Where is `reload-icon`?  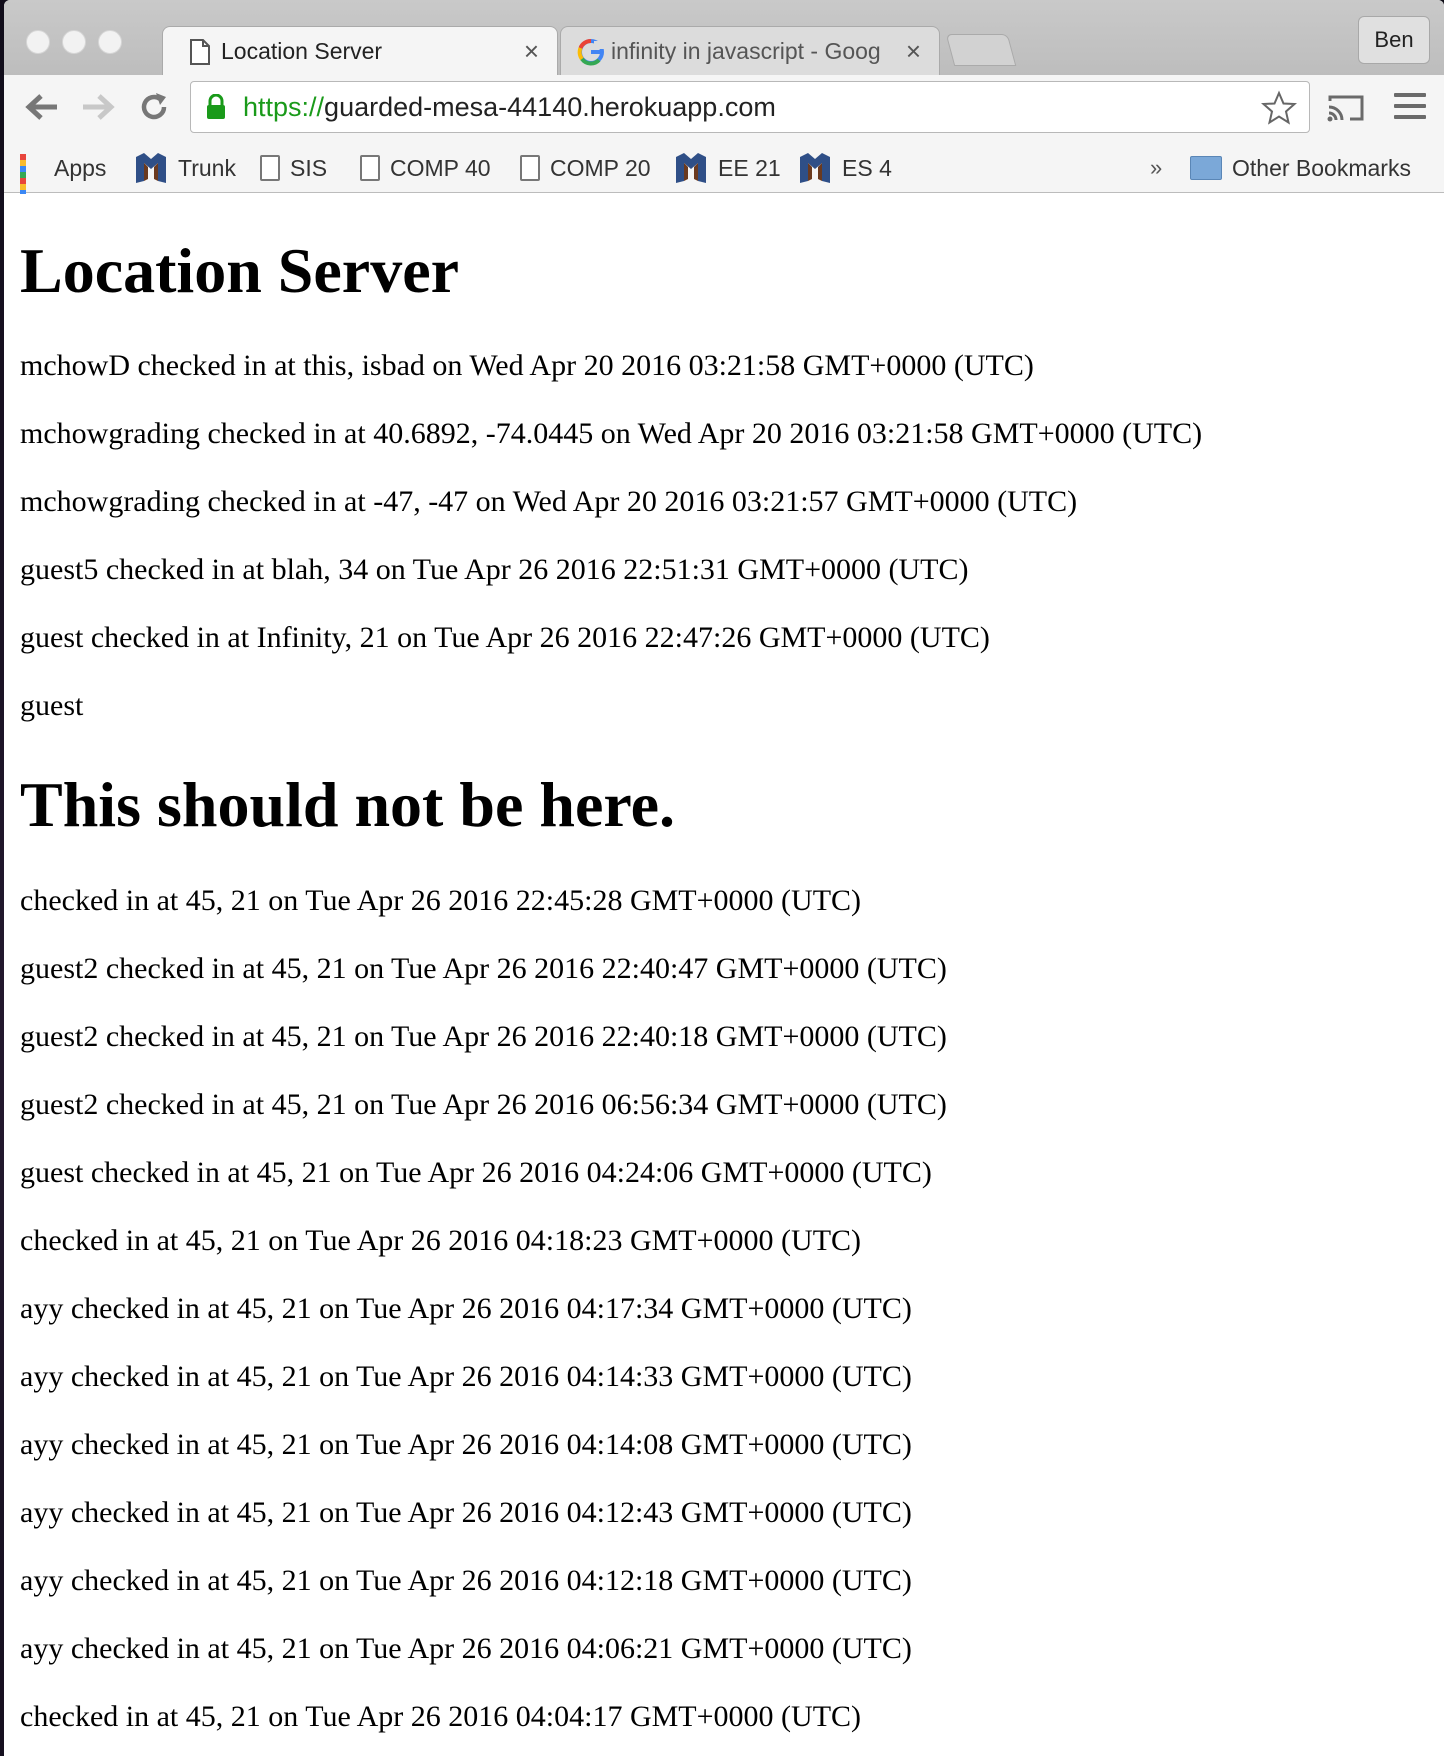 reload-icon is located at coordinates (154, 106).